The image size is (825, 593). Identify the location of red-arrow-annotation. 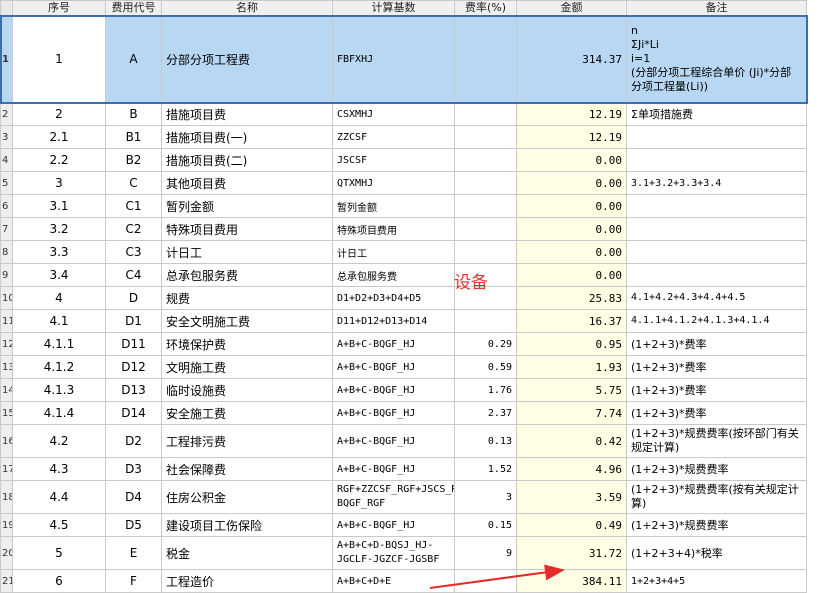
(497, 576).